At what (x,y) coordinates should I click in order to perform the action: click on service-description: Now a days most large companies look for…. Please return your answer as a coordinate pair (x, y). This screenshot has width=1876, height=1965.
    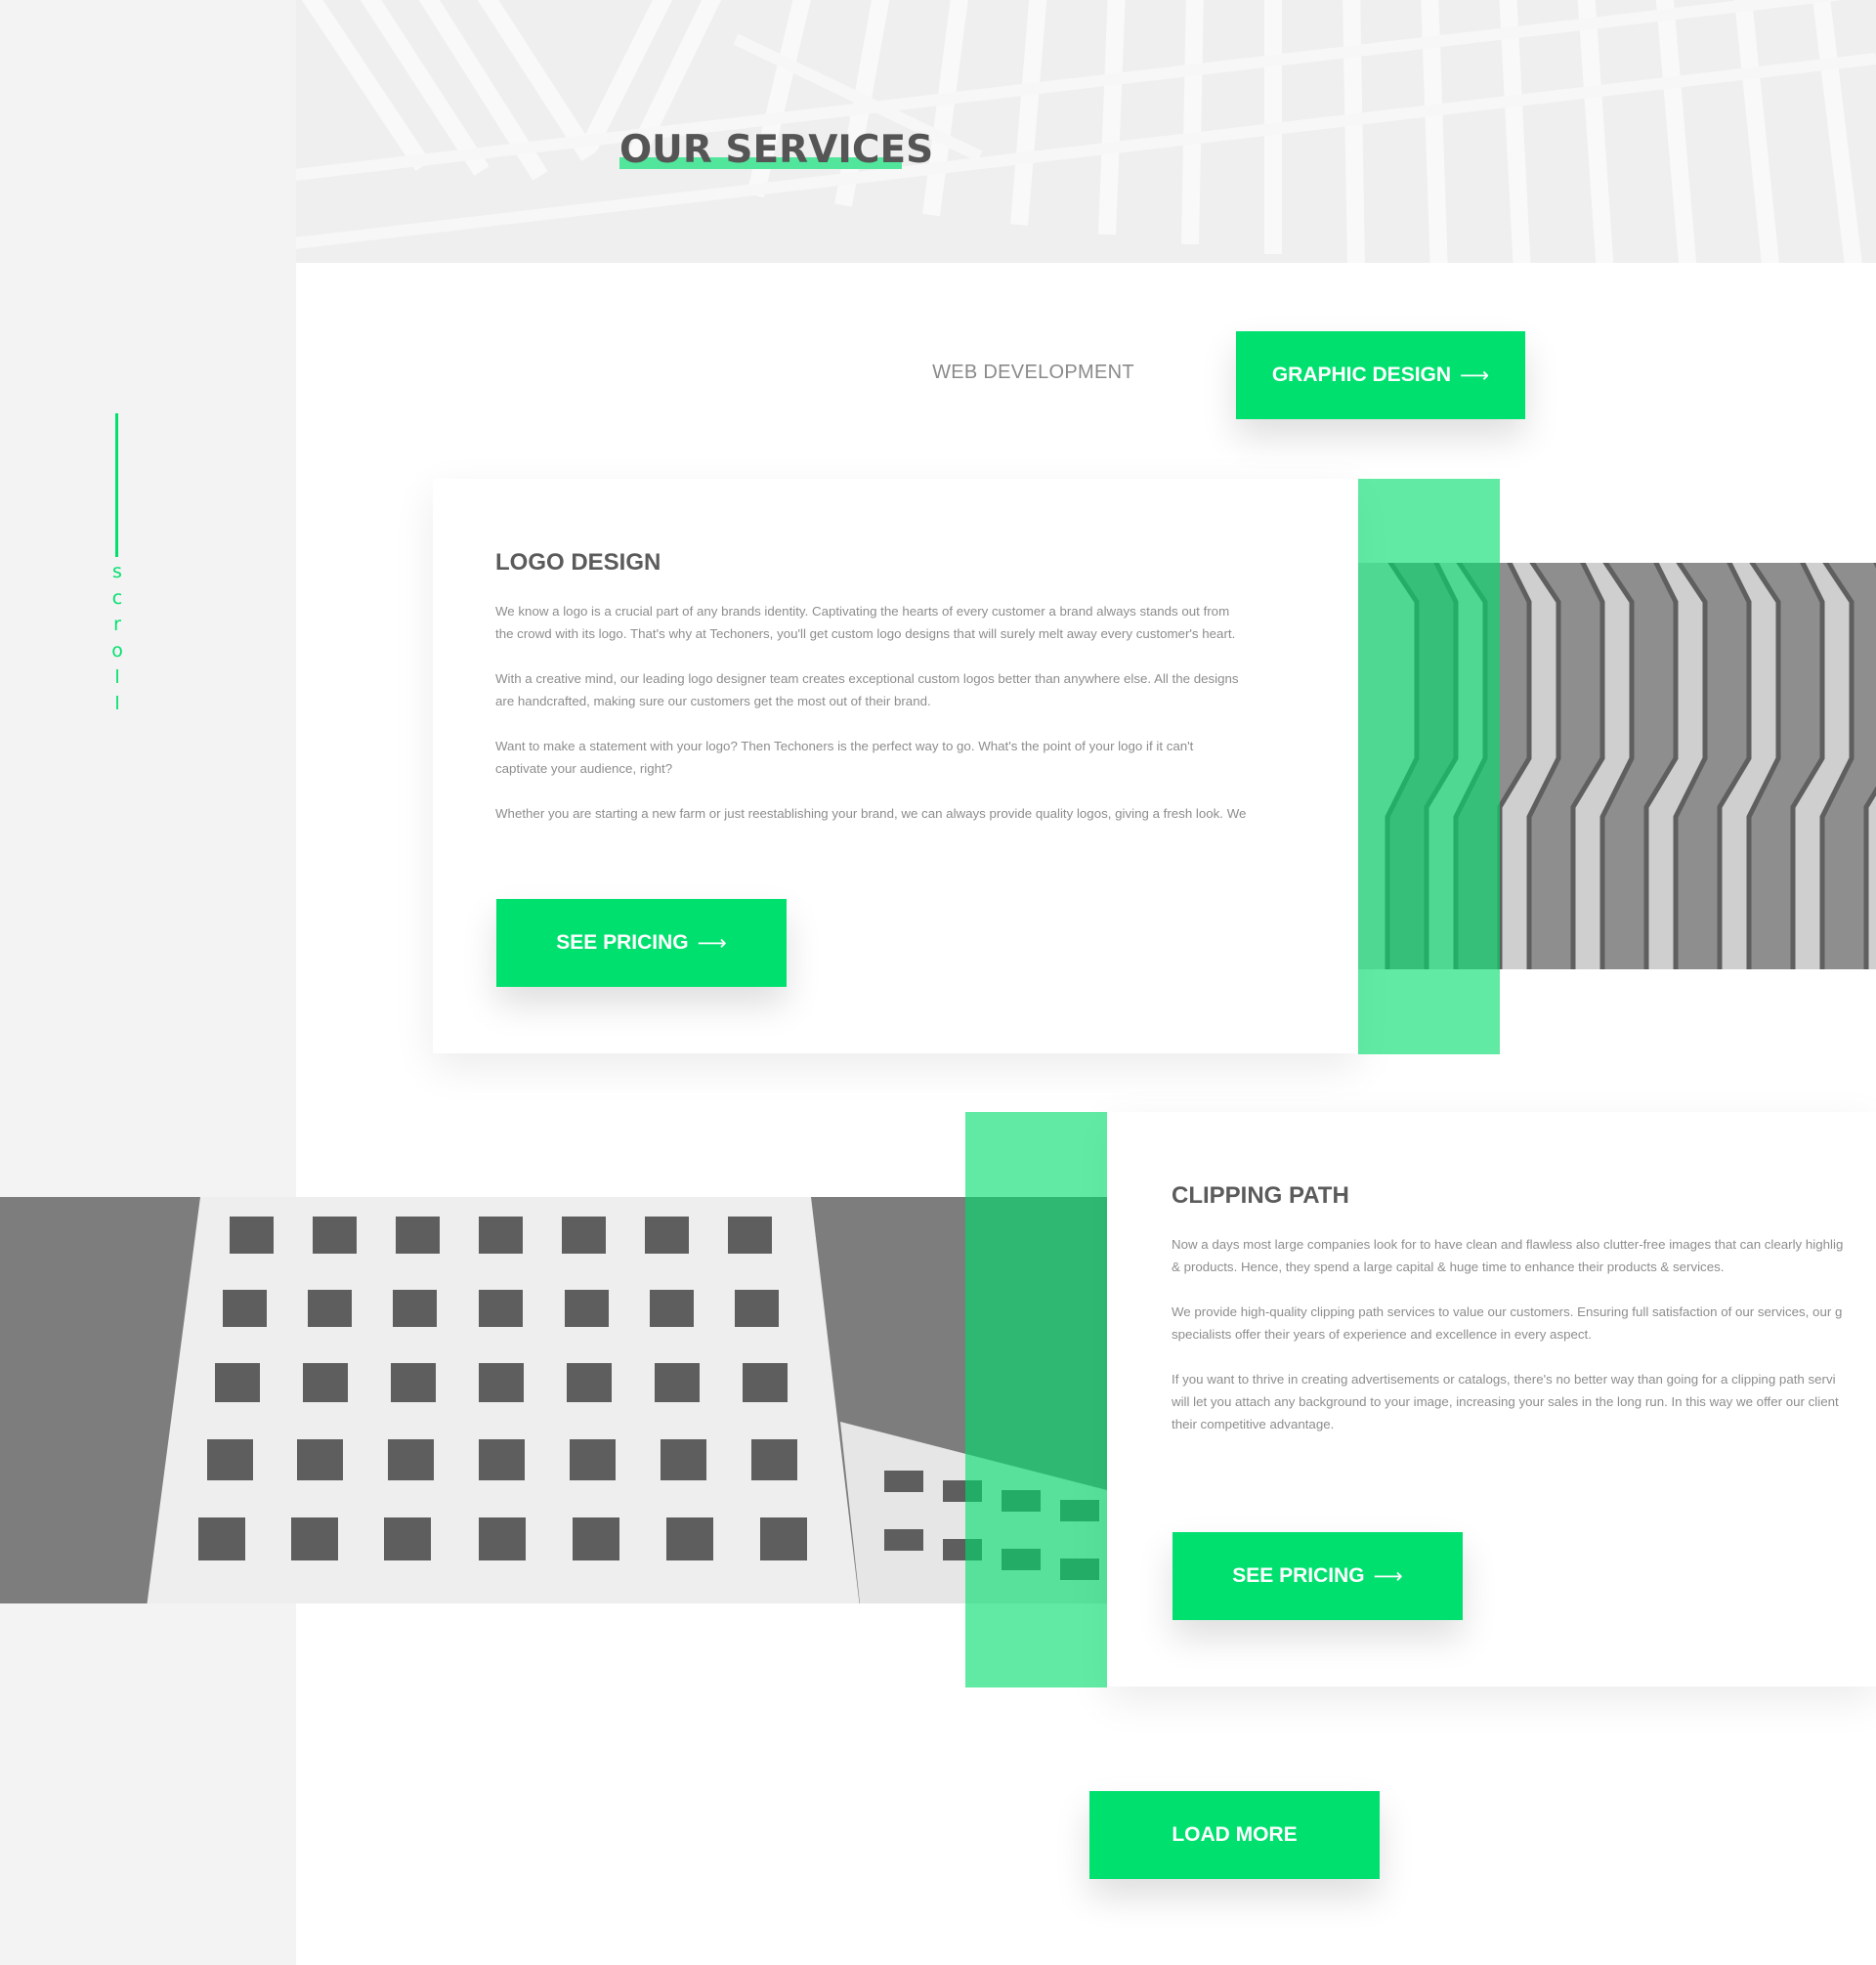
    Looking at the image, I should click on (1507, 1334).